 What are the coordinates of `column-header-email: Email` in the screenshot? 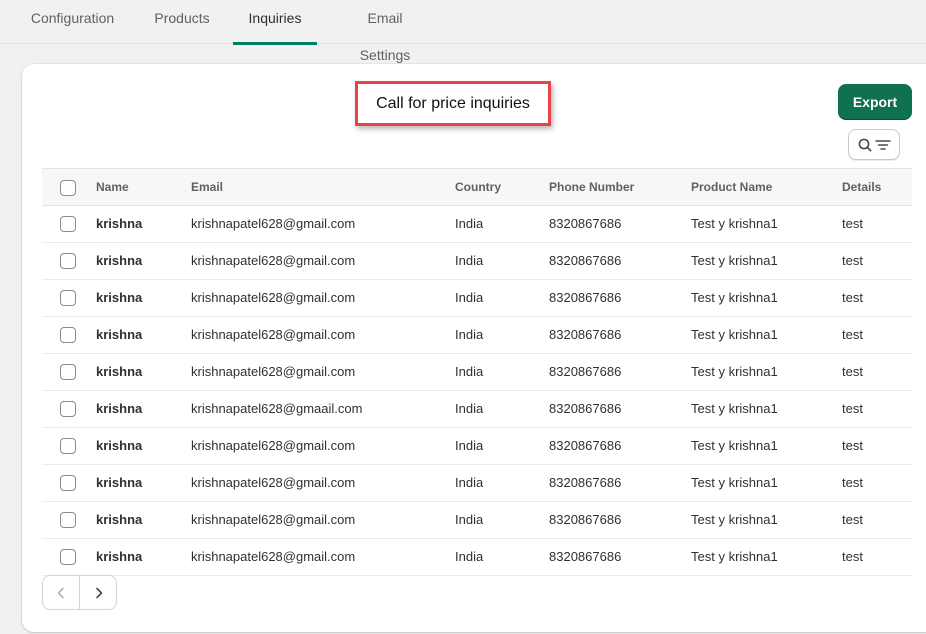 It's located at (207, 187).